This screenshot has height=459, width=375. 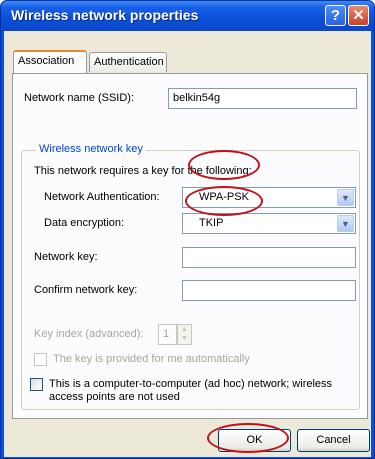 I want to click on cancel-button: Cancel, so click(x=333, y=440).